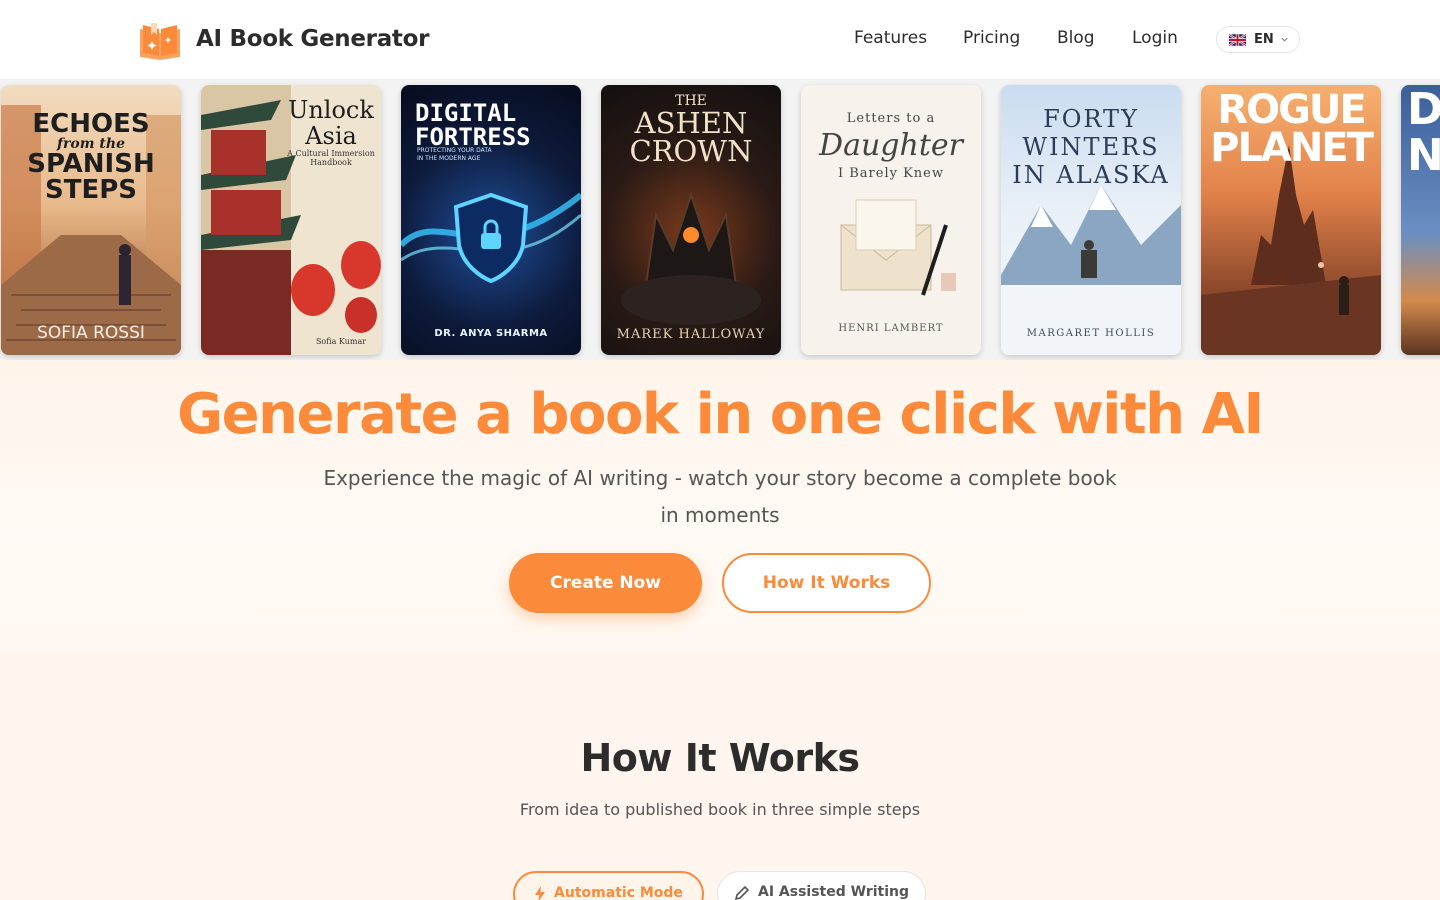 Image resolution: width=1440 pixels, height=900 pixels. Describe the element at coordinates (1237, 39) in the screenshot. I see `uk-flag-icon` at that location.